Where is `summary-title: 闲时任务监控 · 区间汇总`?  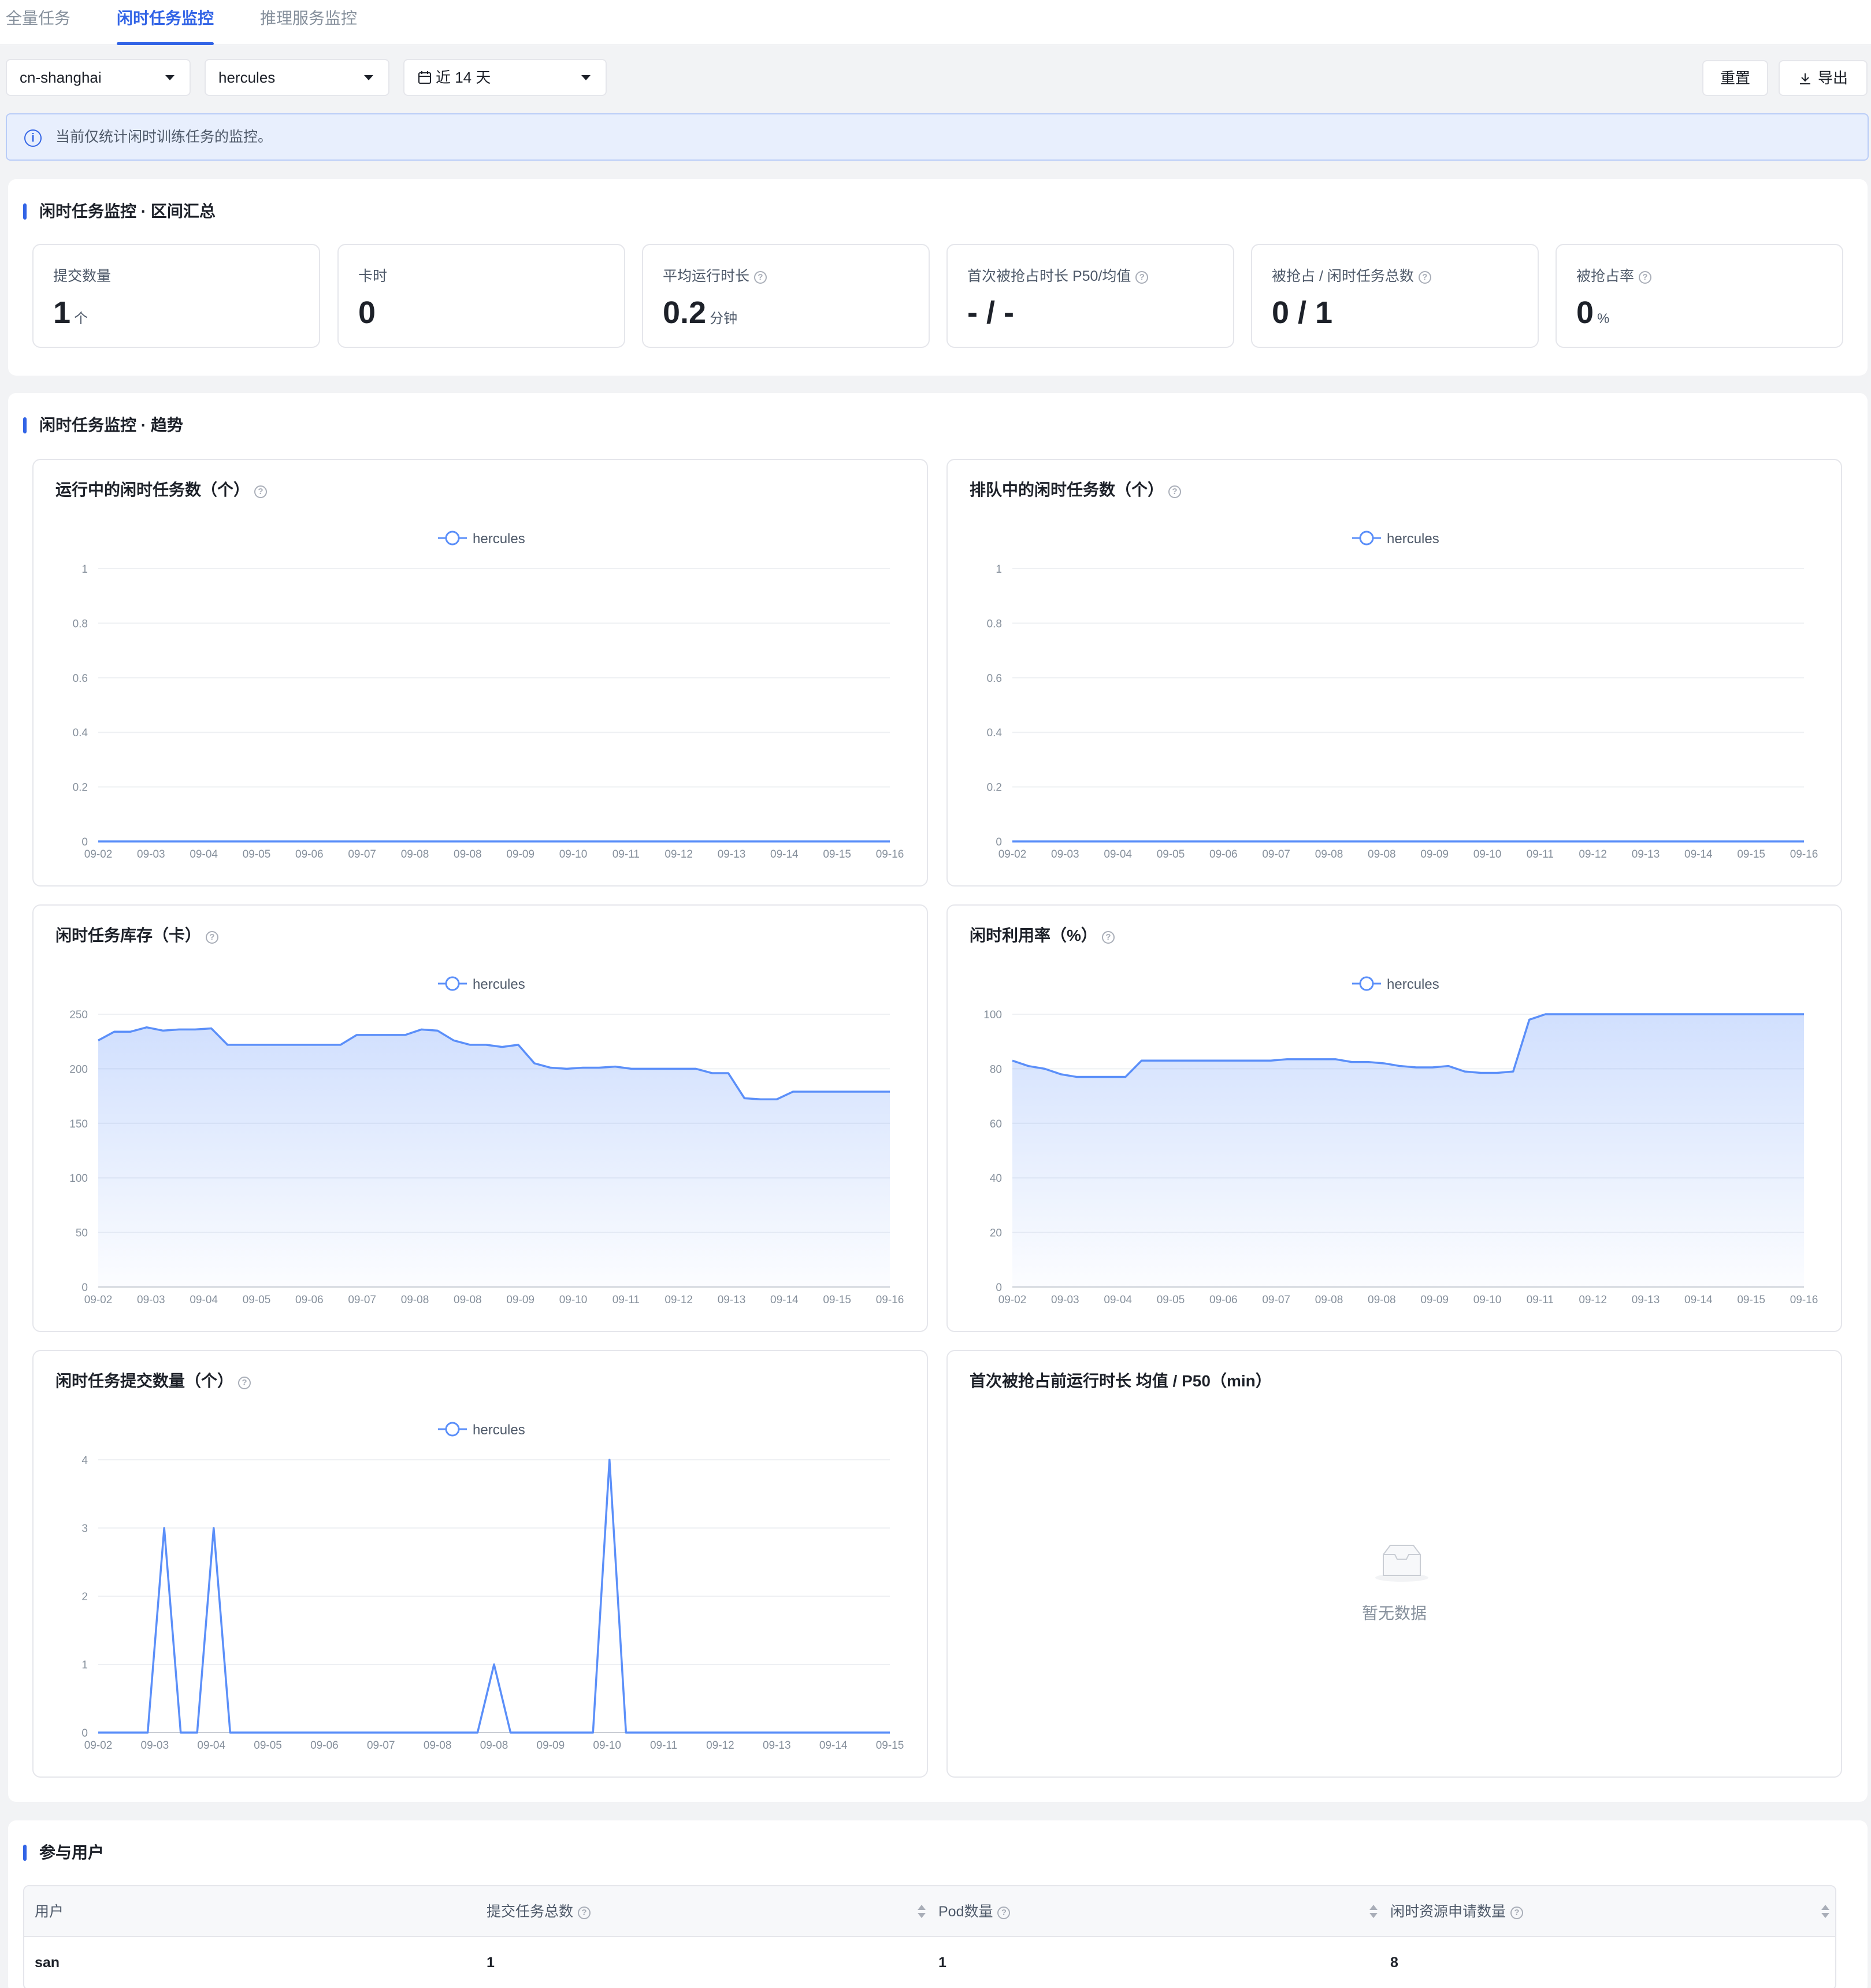
summary-title: 闲时任务监控 · 区间汇总 is located at coordinates (119, 211).